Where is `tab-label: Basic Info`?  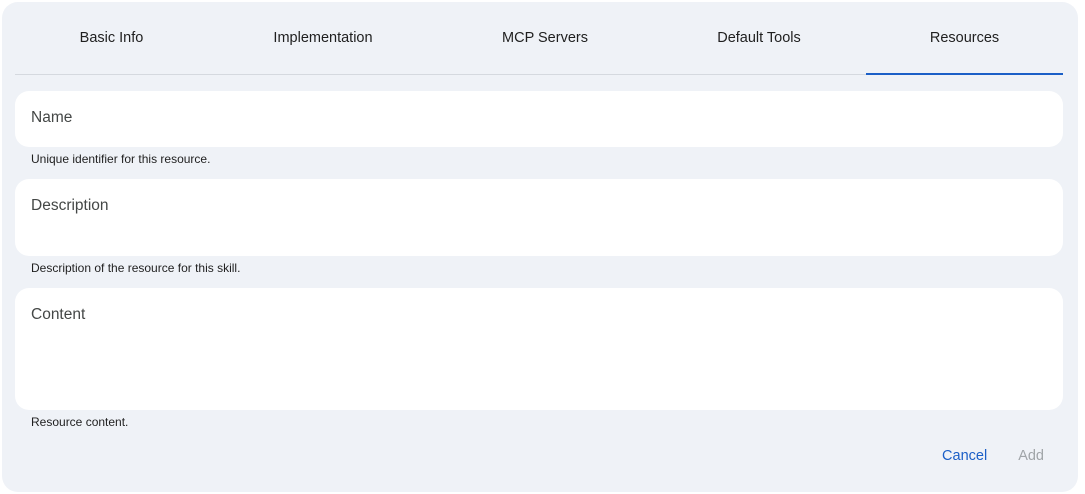
tab-label: Basic Info is located at coordinates (111, 38).